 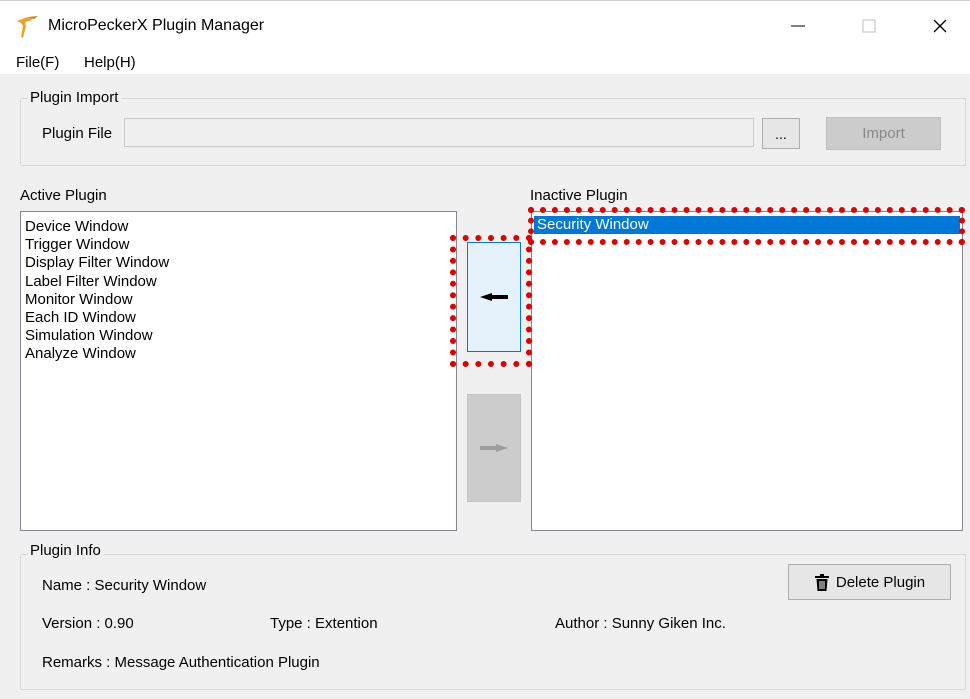 What do you see at coordinates (240, 336) in the screenshot?
I see `list-item: Simulation Window` at bounding box center [240, 336].